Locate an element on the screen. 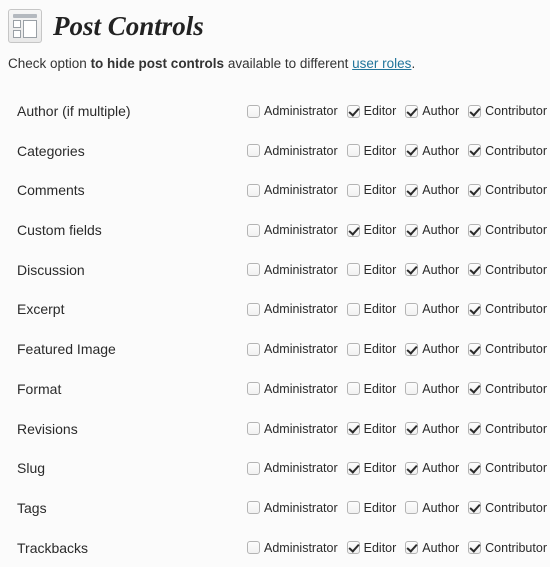 The height and width of the screenshot is (567, 550). role-option-trackbacks-contributor: Contributor is located at coordinates (507, 548).